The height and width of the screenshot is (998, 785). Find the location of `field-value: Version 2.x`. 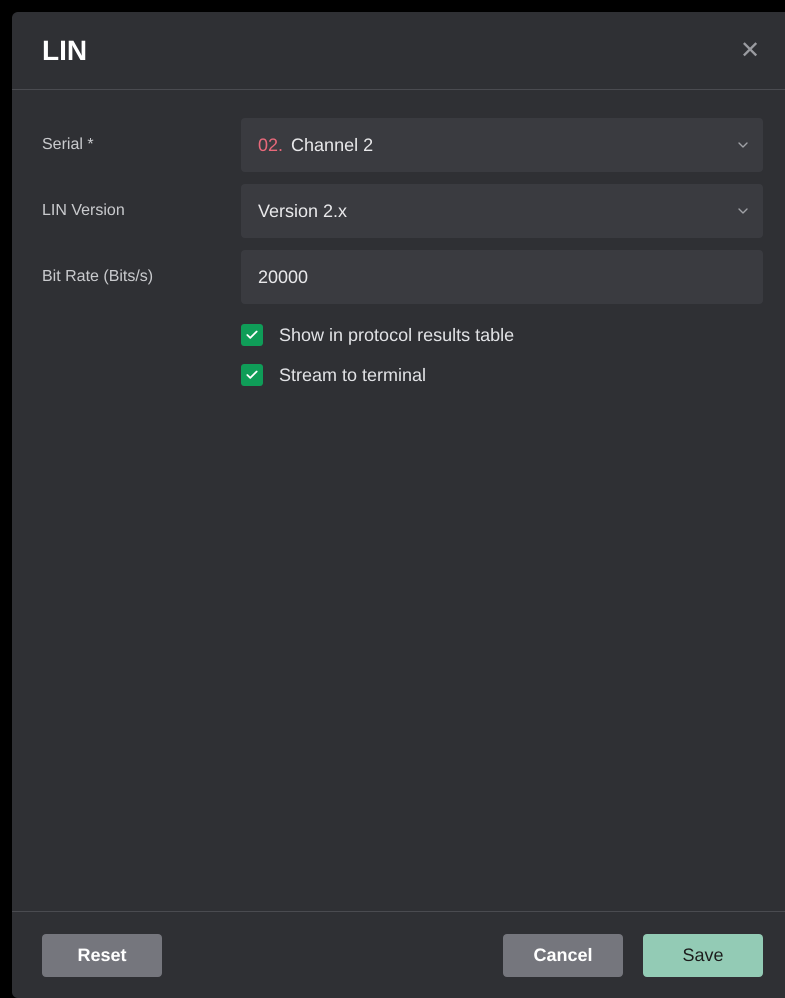

field-value: Version 2.x is located at coordinates (303, 211).